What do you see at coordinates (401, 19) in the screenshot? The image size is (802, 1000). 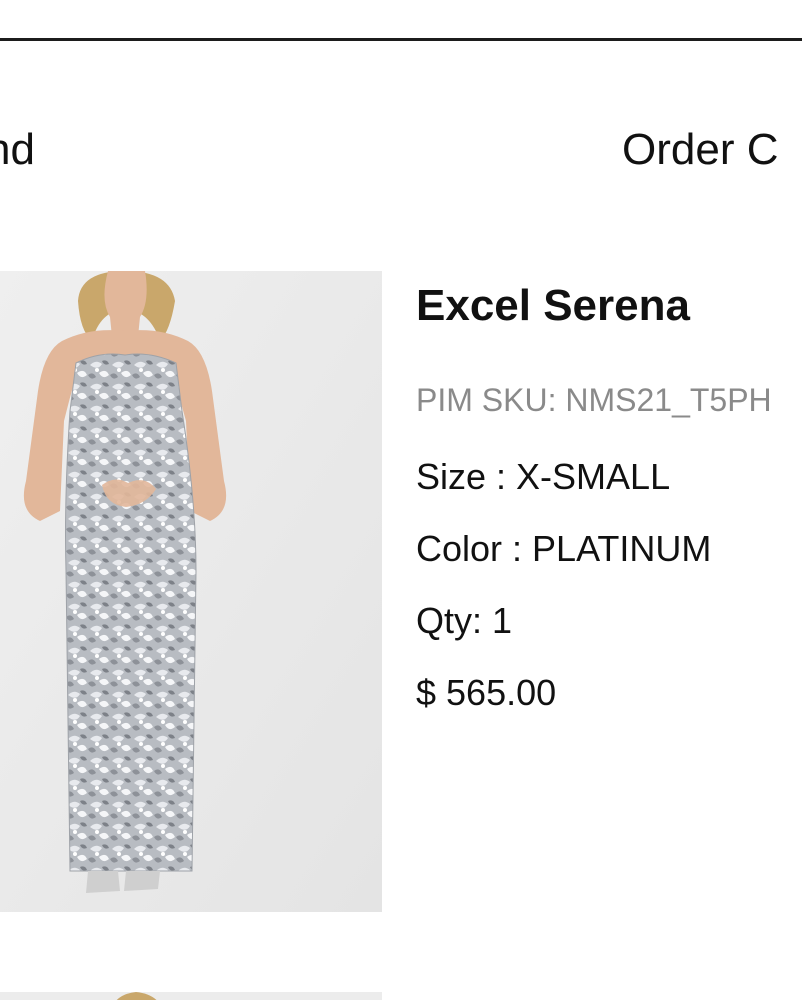 I see `top-bar` at bounding box center [401, 19].